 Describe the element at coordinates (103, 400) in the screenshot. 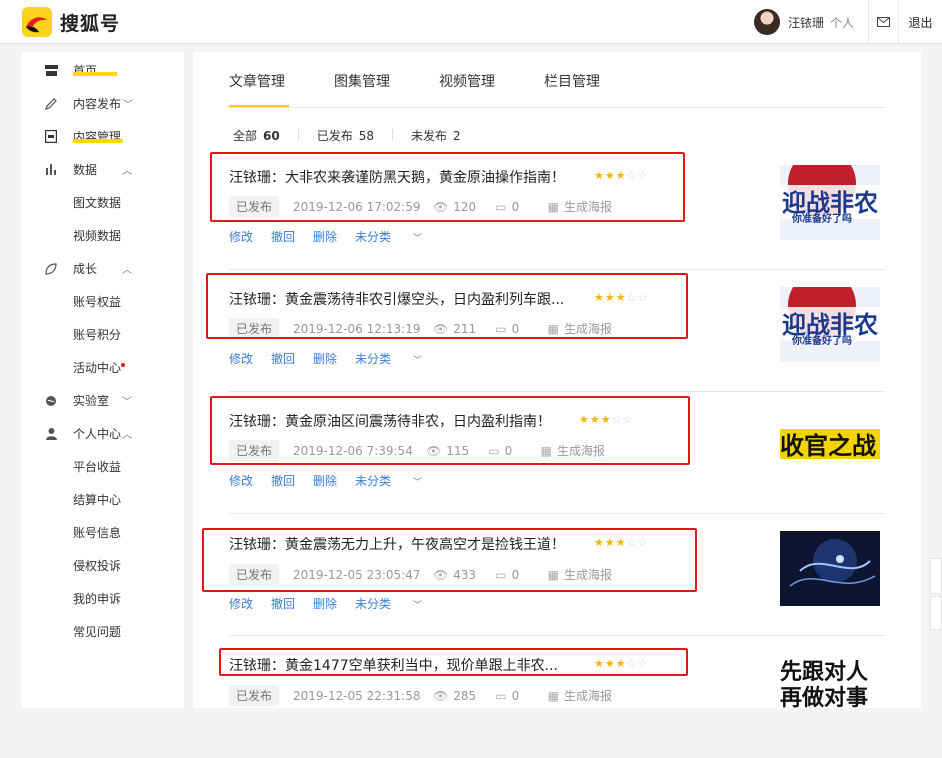

I see `sidebar-item-lab: 实验室 ﹀` at that location.